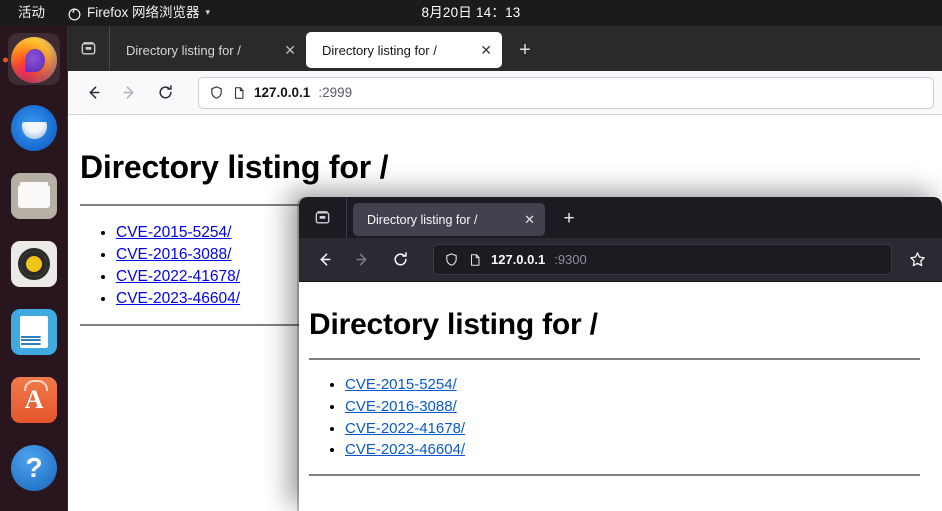 The width and height of the screenshot is (942, 511). I want to click on document-icon, so click(34, 332).